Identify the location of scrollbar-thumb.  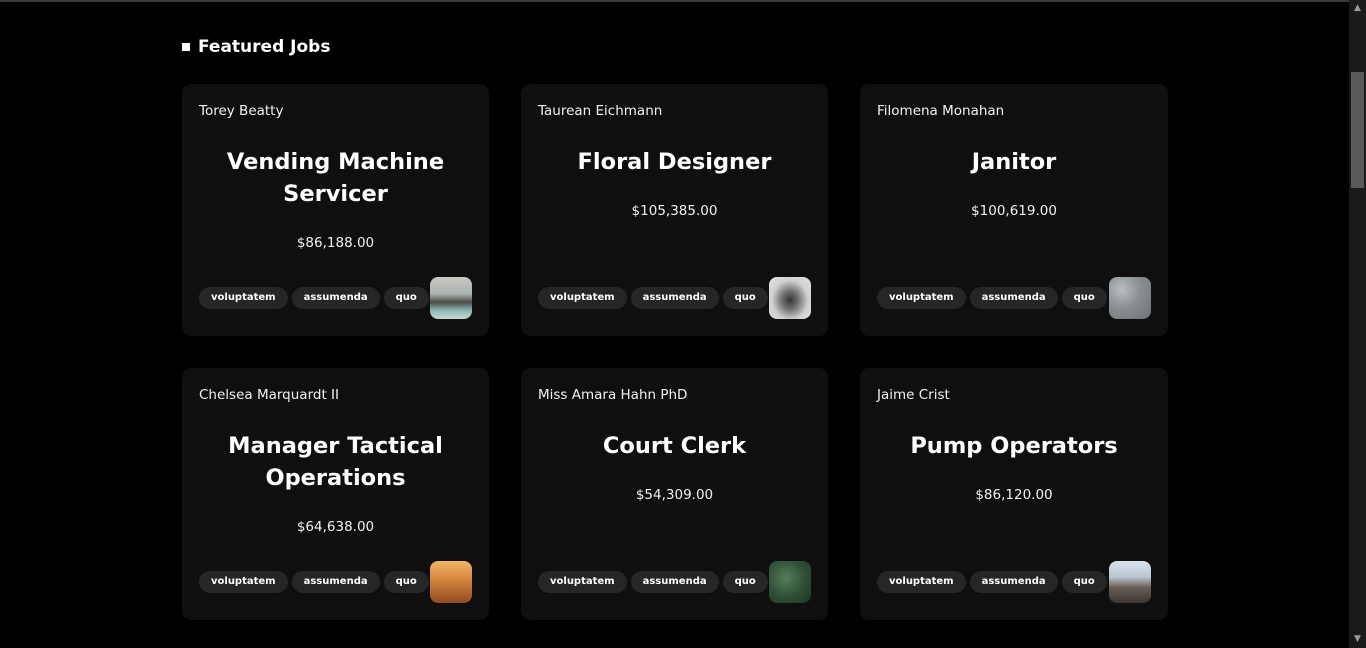
(1357, 130).